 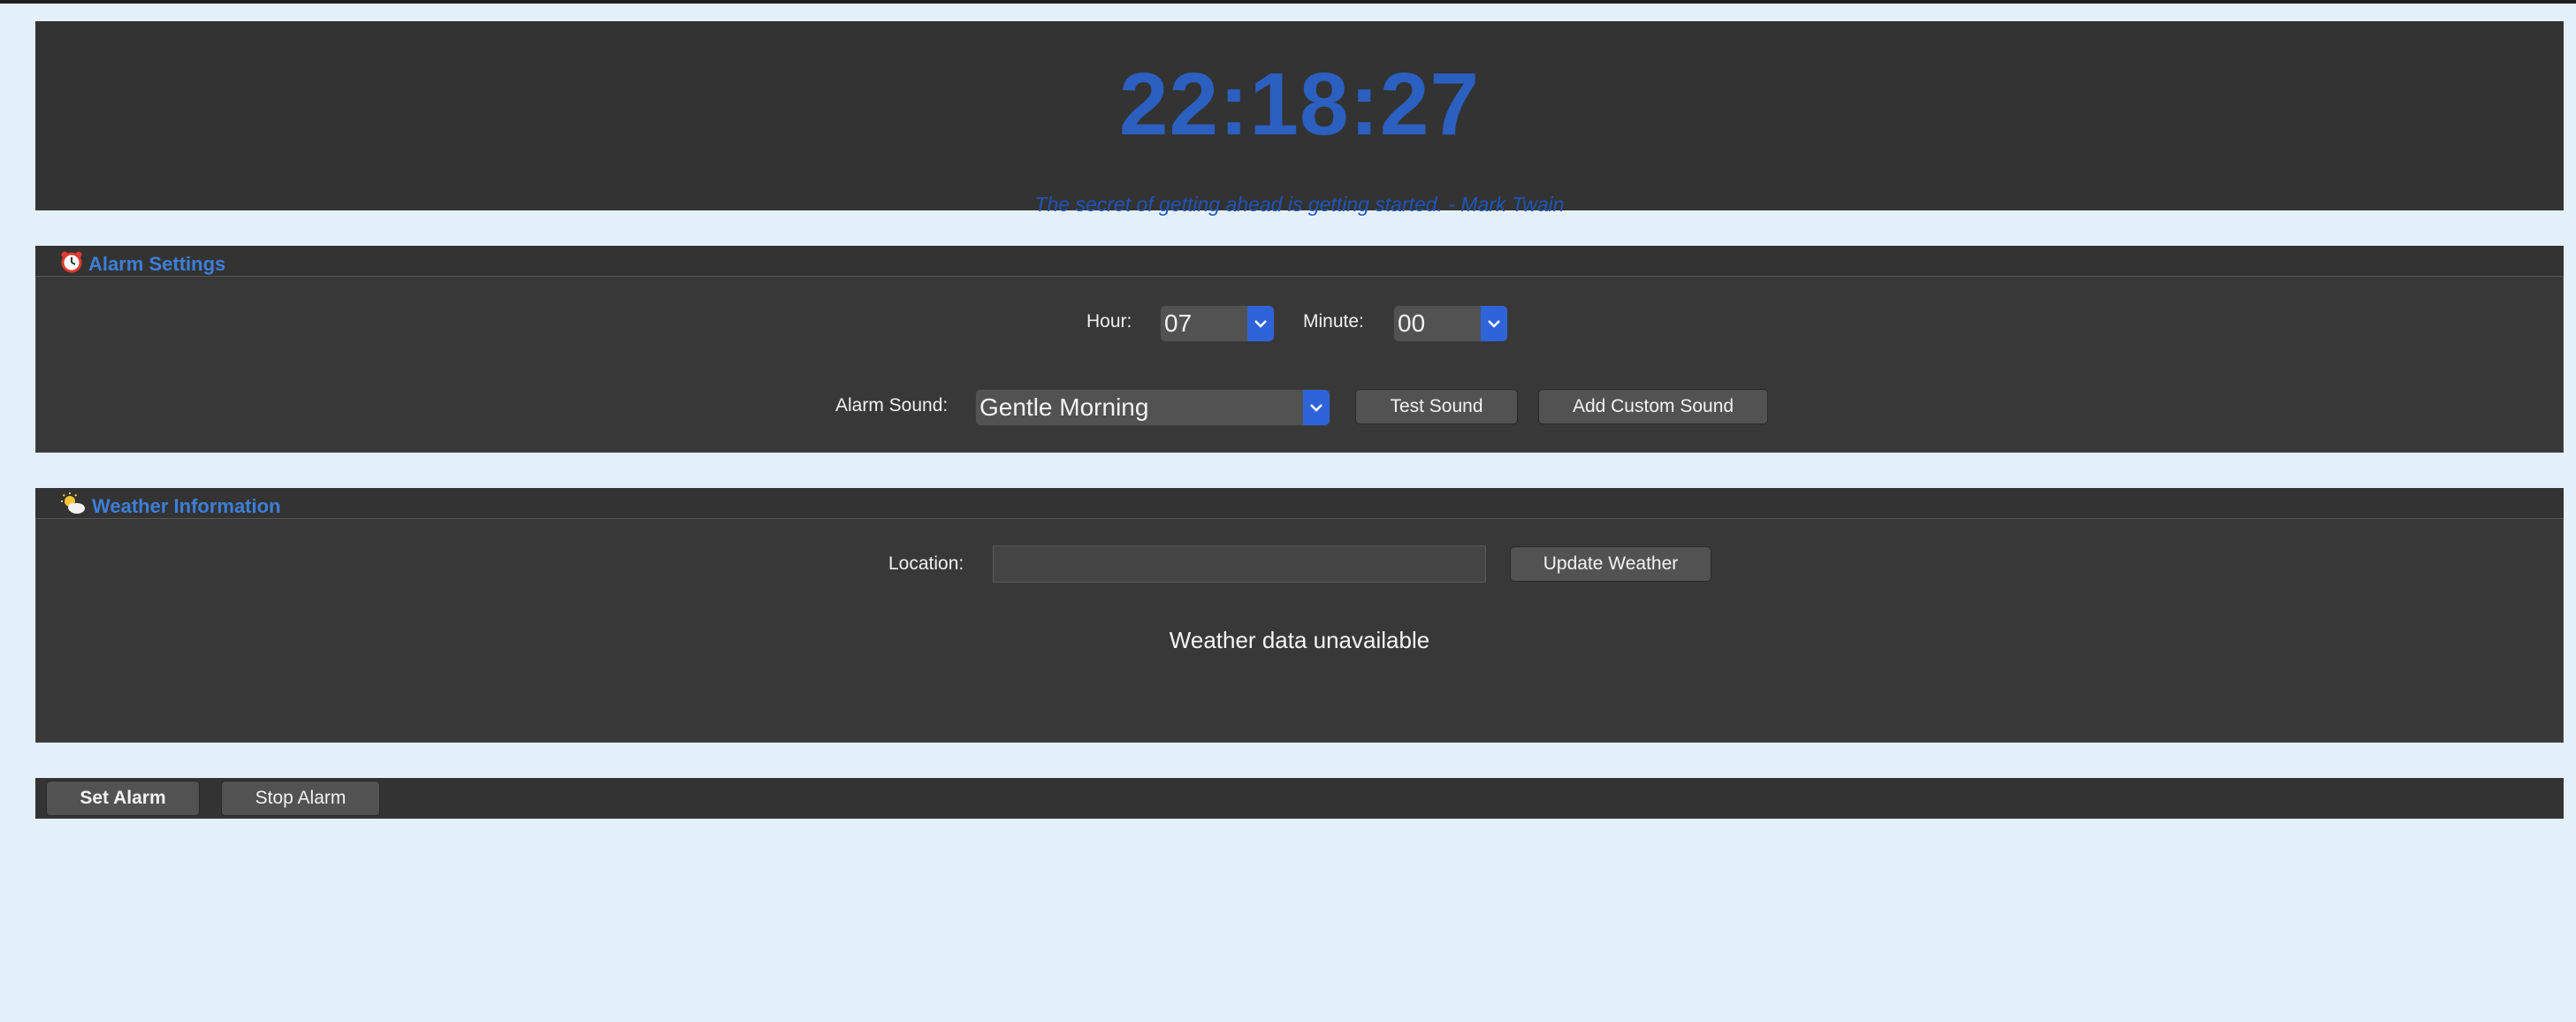 I want to click on minute-select: 00, so click(x=1450, y=323).